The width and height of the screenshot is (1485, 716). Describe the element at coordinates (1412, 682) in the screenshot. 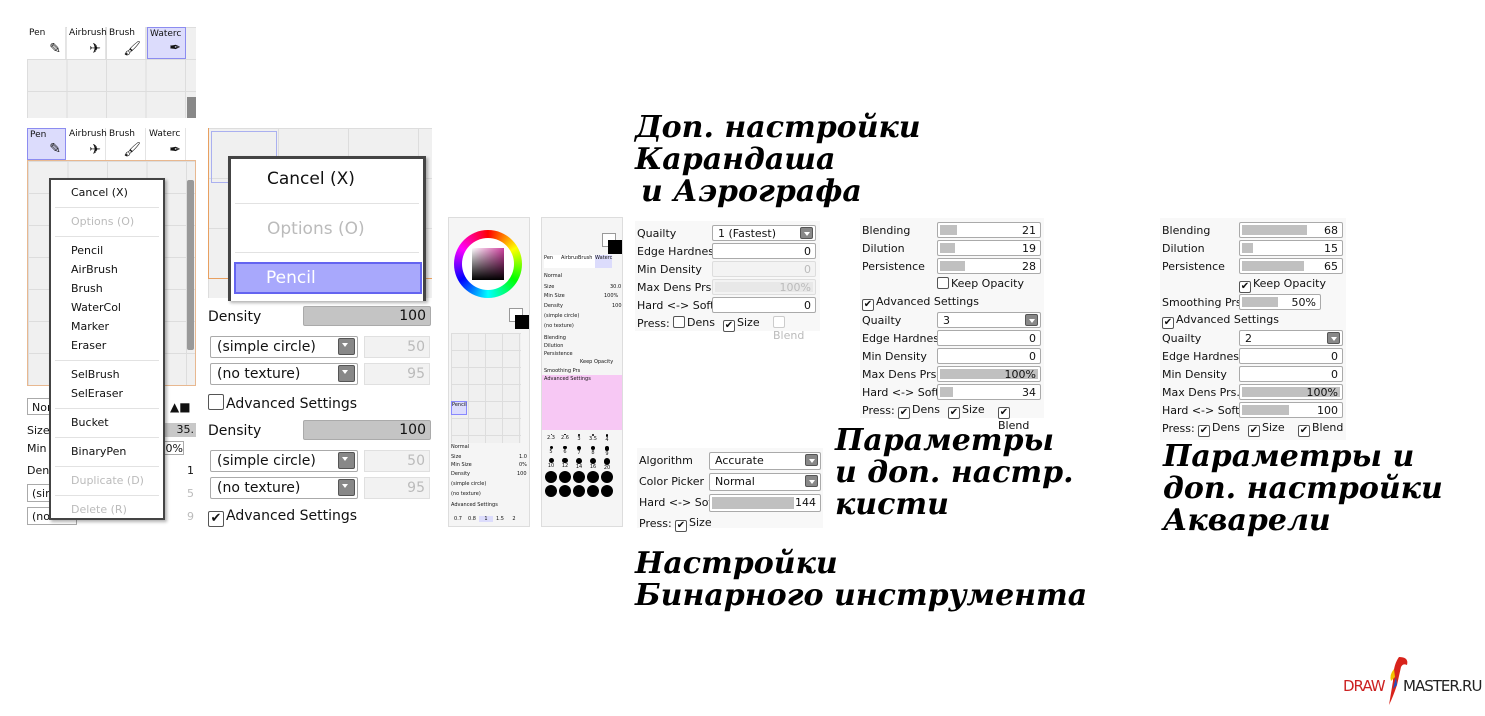

I see `drawmaster-logo: DRAW MASTER.RU` at that location.